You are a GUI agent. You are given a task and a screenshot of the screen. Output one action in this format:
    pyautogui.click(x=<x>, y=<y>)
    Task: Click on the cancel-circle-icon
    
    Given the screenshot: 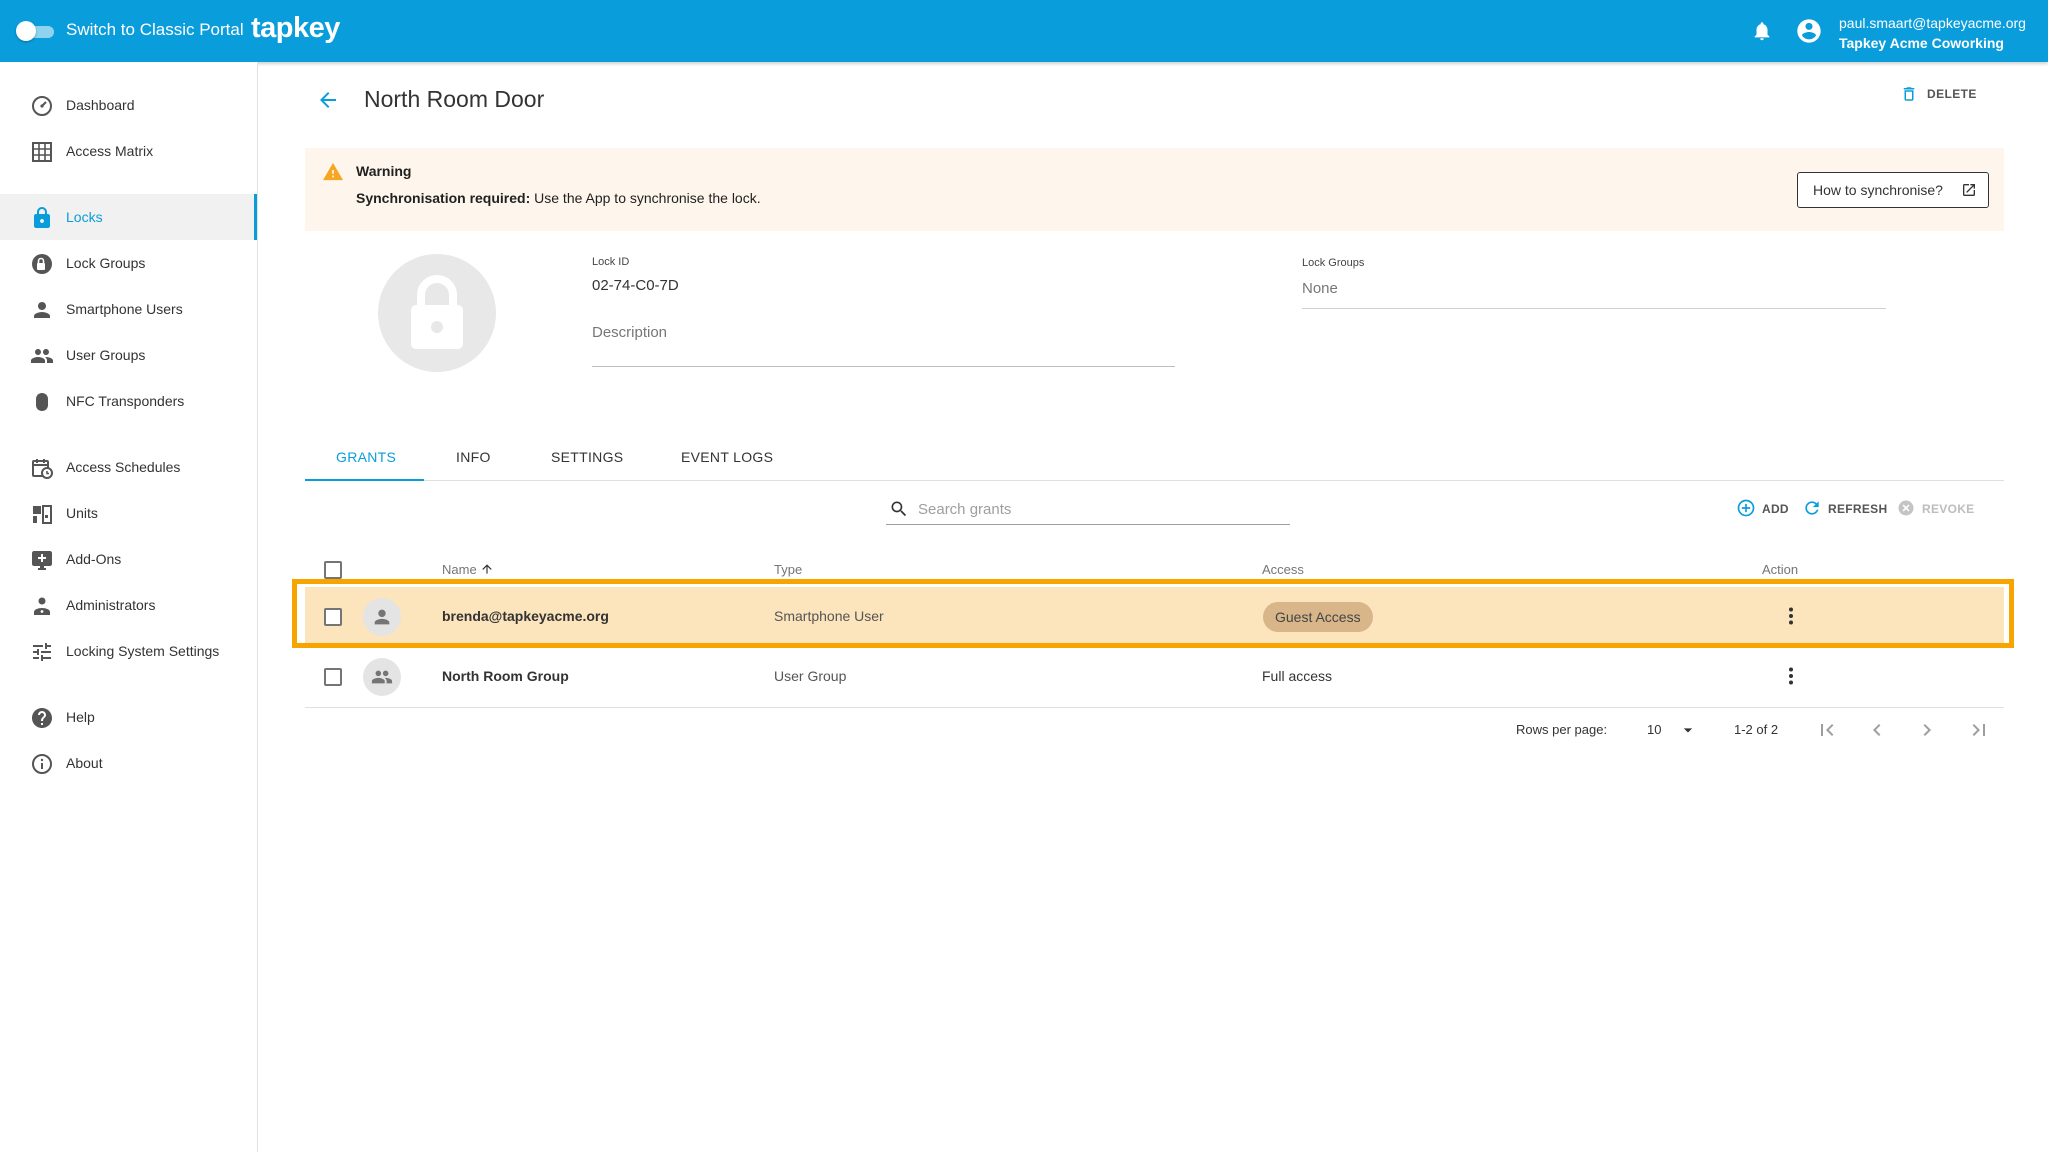 What is the action you would take?
    pyautogui.click(x=1906, y=508)
    